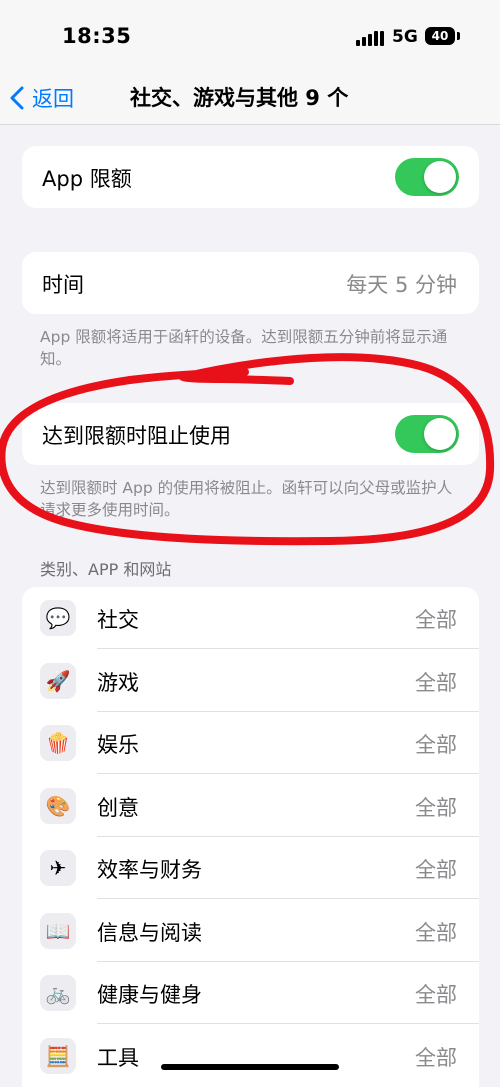 The width and height of the screenshot is (500, 1087). Describe the element at coordinates (118, 1057) in the screenshot. I see `category-label: 工具` at that location.